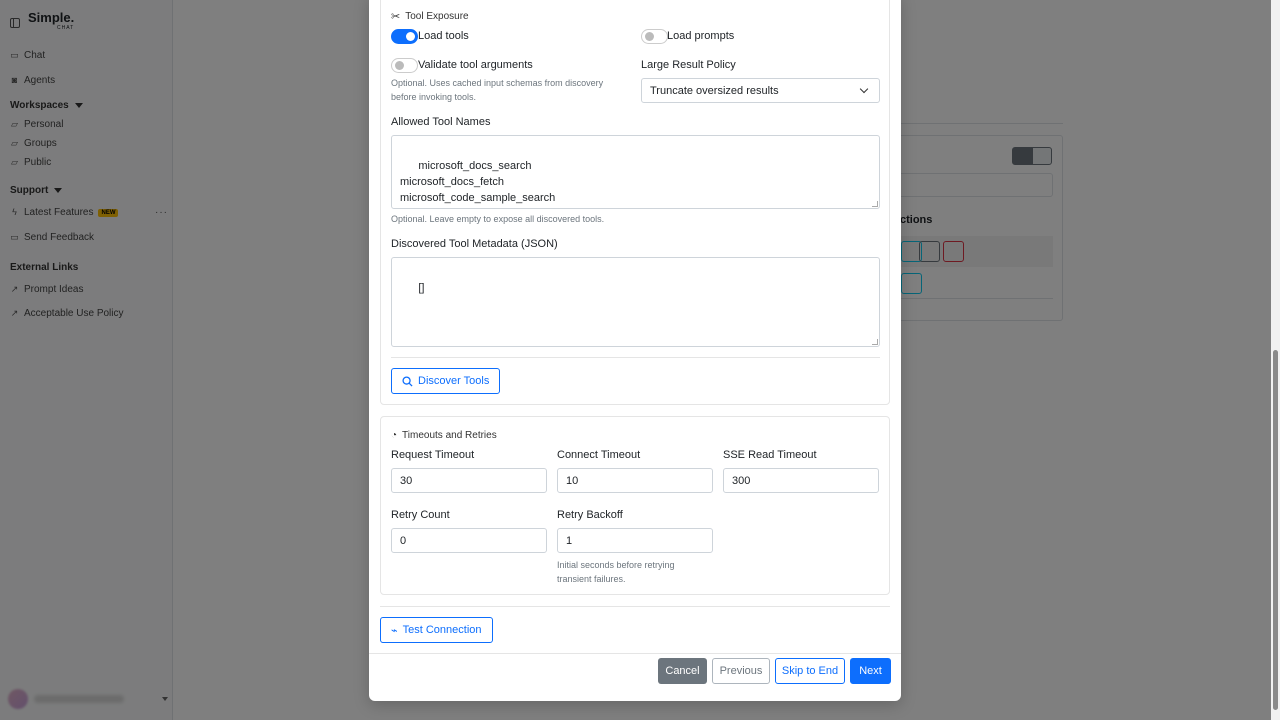 Image resolution: width=1280 pixels, height=720 pixels. Describe the element at coordinates (635, 480) in the screenshot. I see `connect-timeout-input: 10` at that location.